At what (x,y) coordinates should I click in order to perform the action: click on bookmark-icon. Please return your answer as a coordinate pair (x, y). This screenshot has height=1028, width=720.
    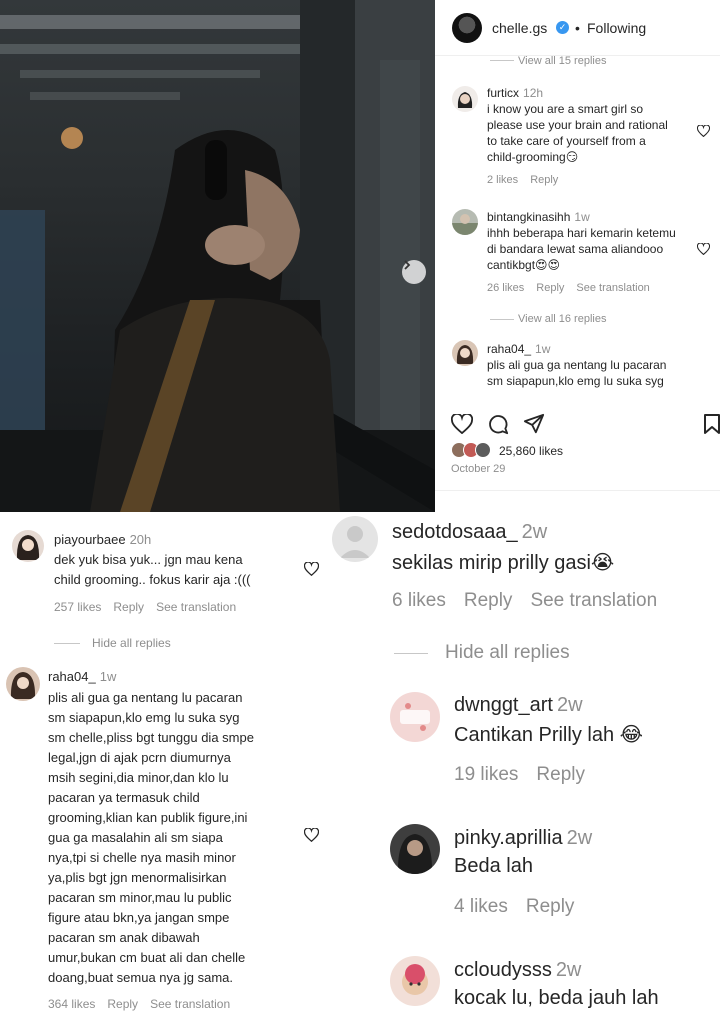
    Looking at the image, I should click on (711, 424).